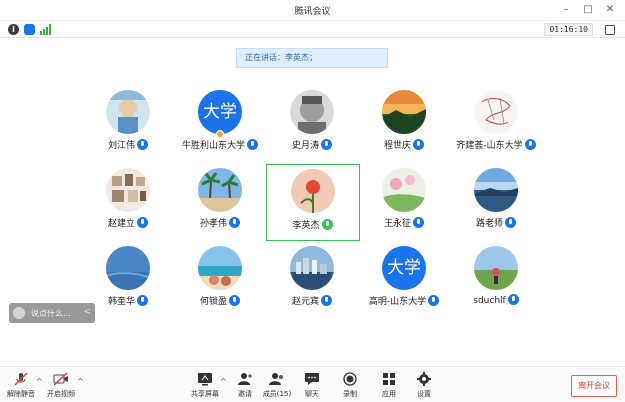  I want to click on gear-icon, so click(424, 379).